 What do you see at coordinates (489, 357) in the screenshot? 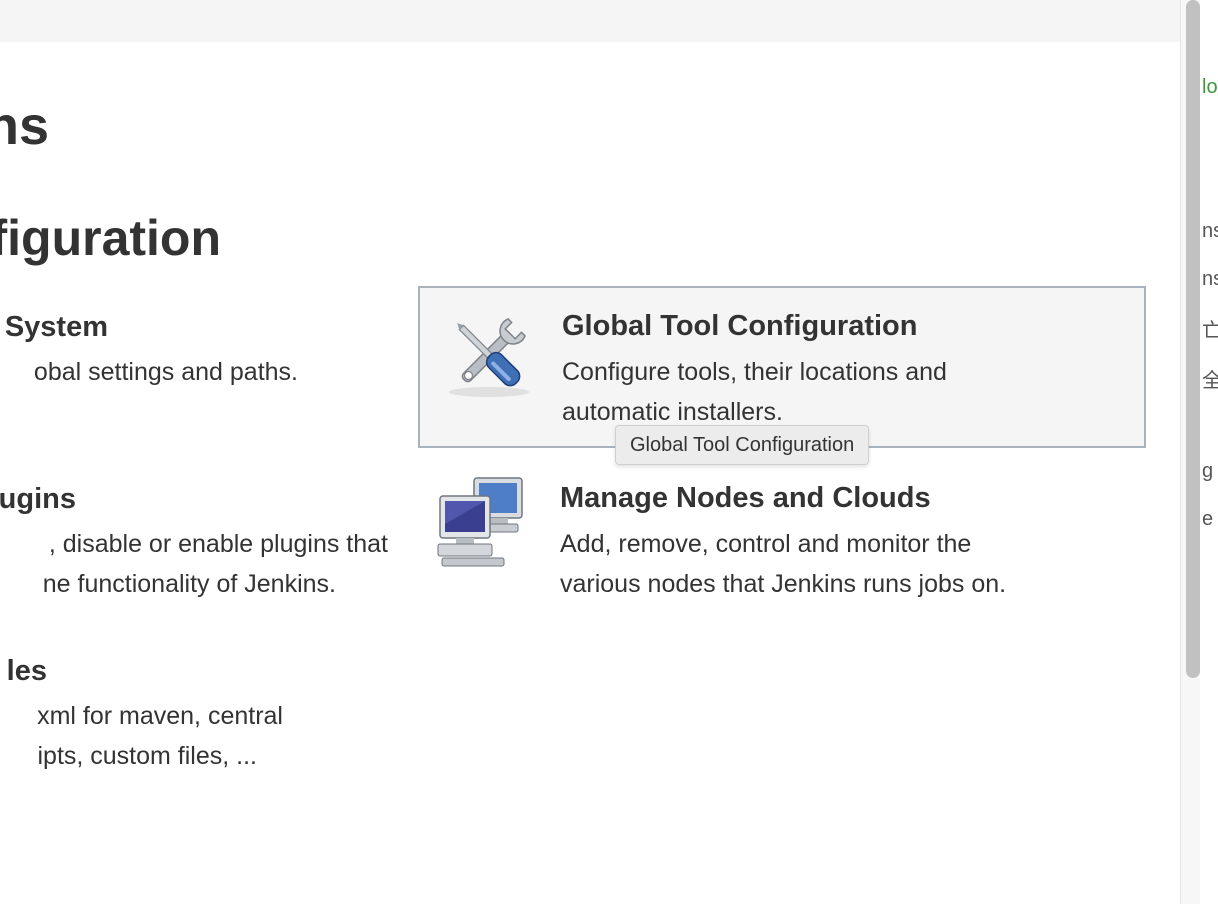
I see `wrench-screwdriver-icon` at bounding box center [489, 357].